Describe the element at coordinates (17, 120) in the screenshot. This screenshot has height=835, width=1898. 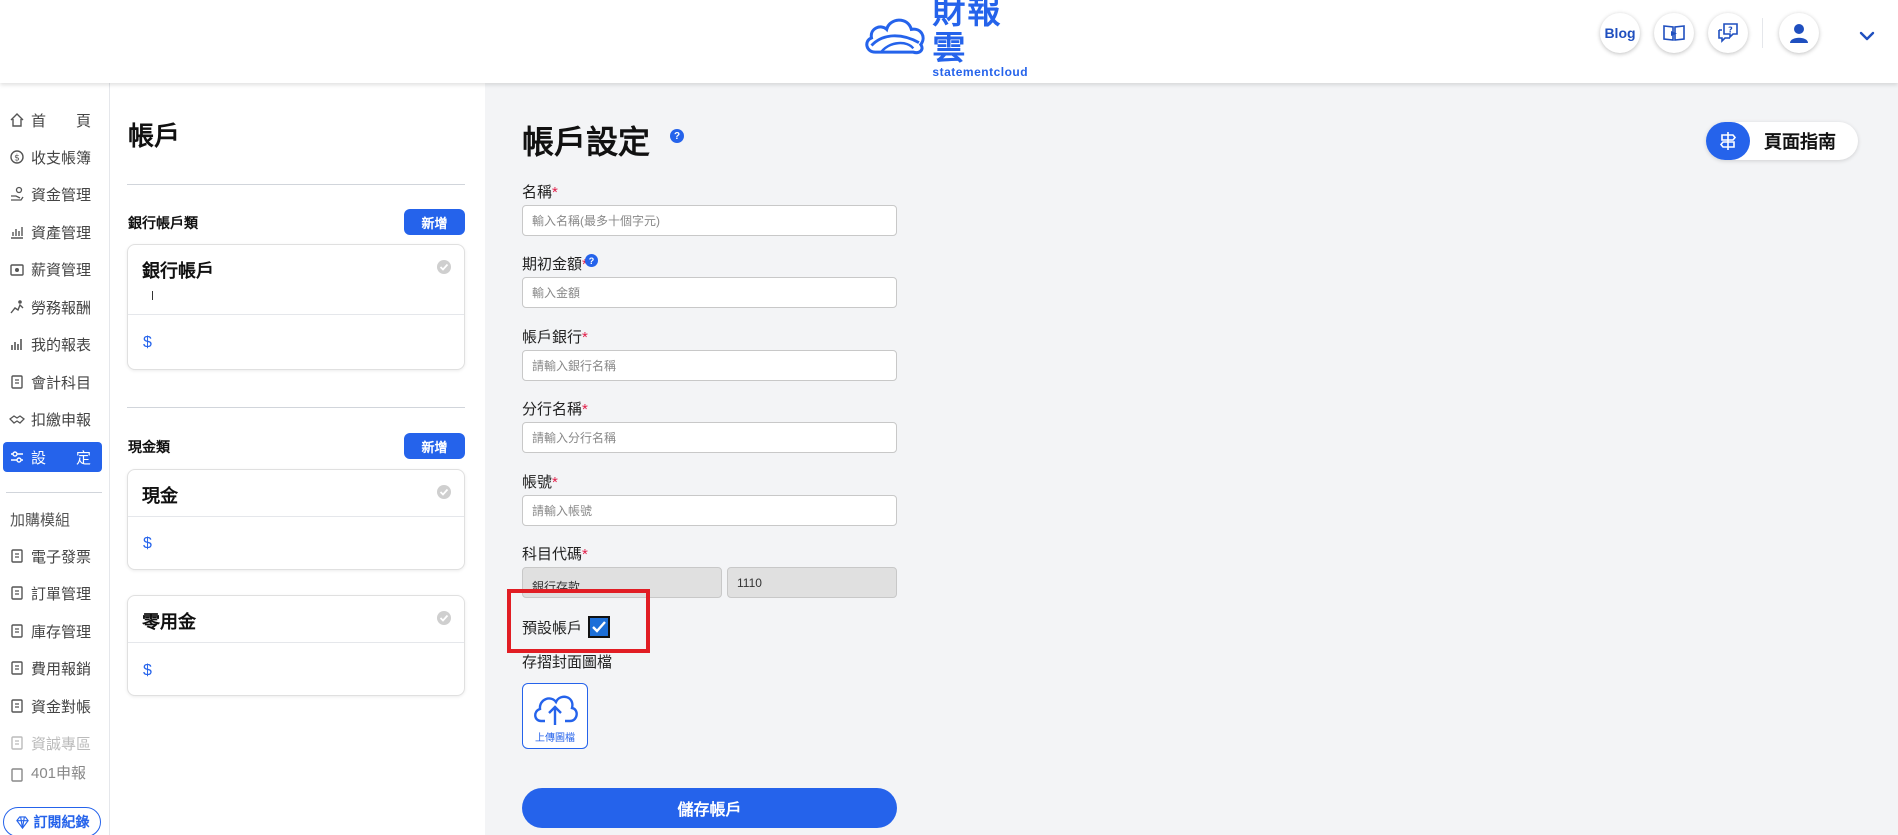
I see `home-icon` at that location.